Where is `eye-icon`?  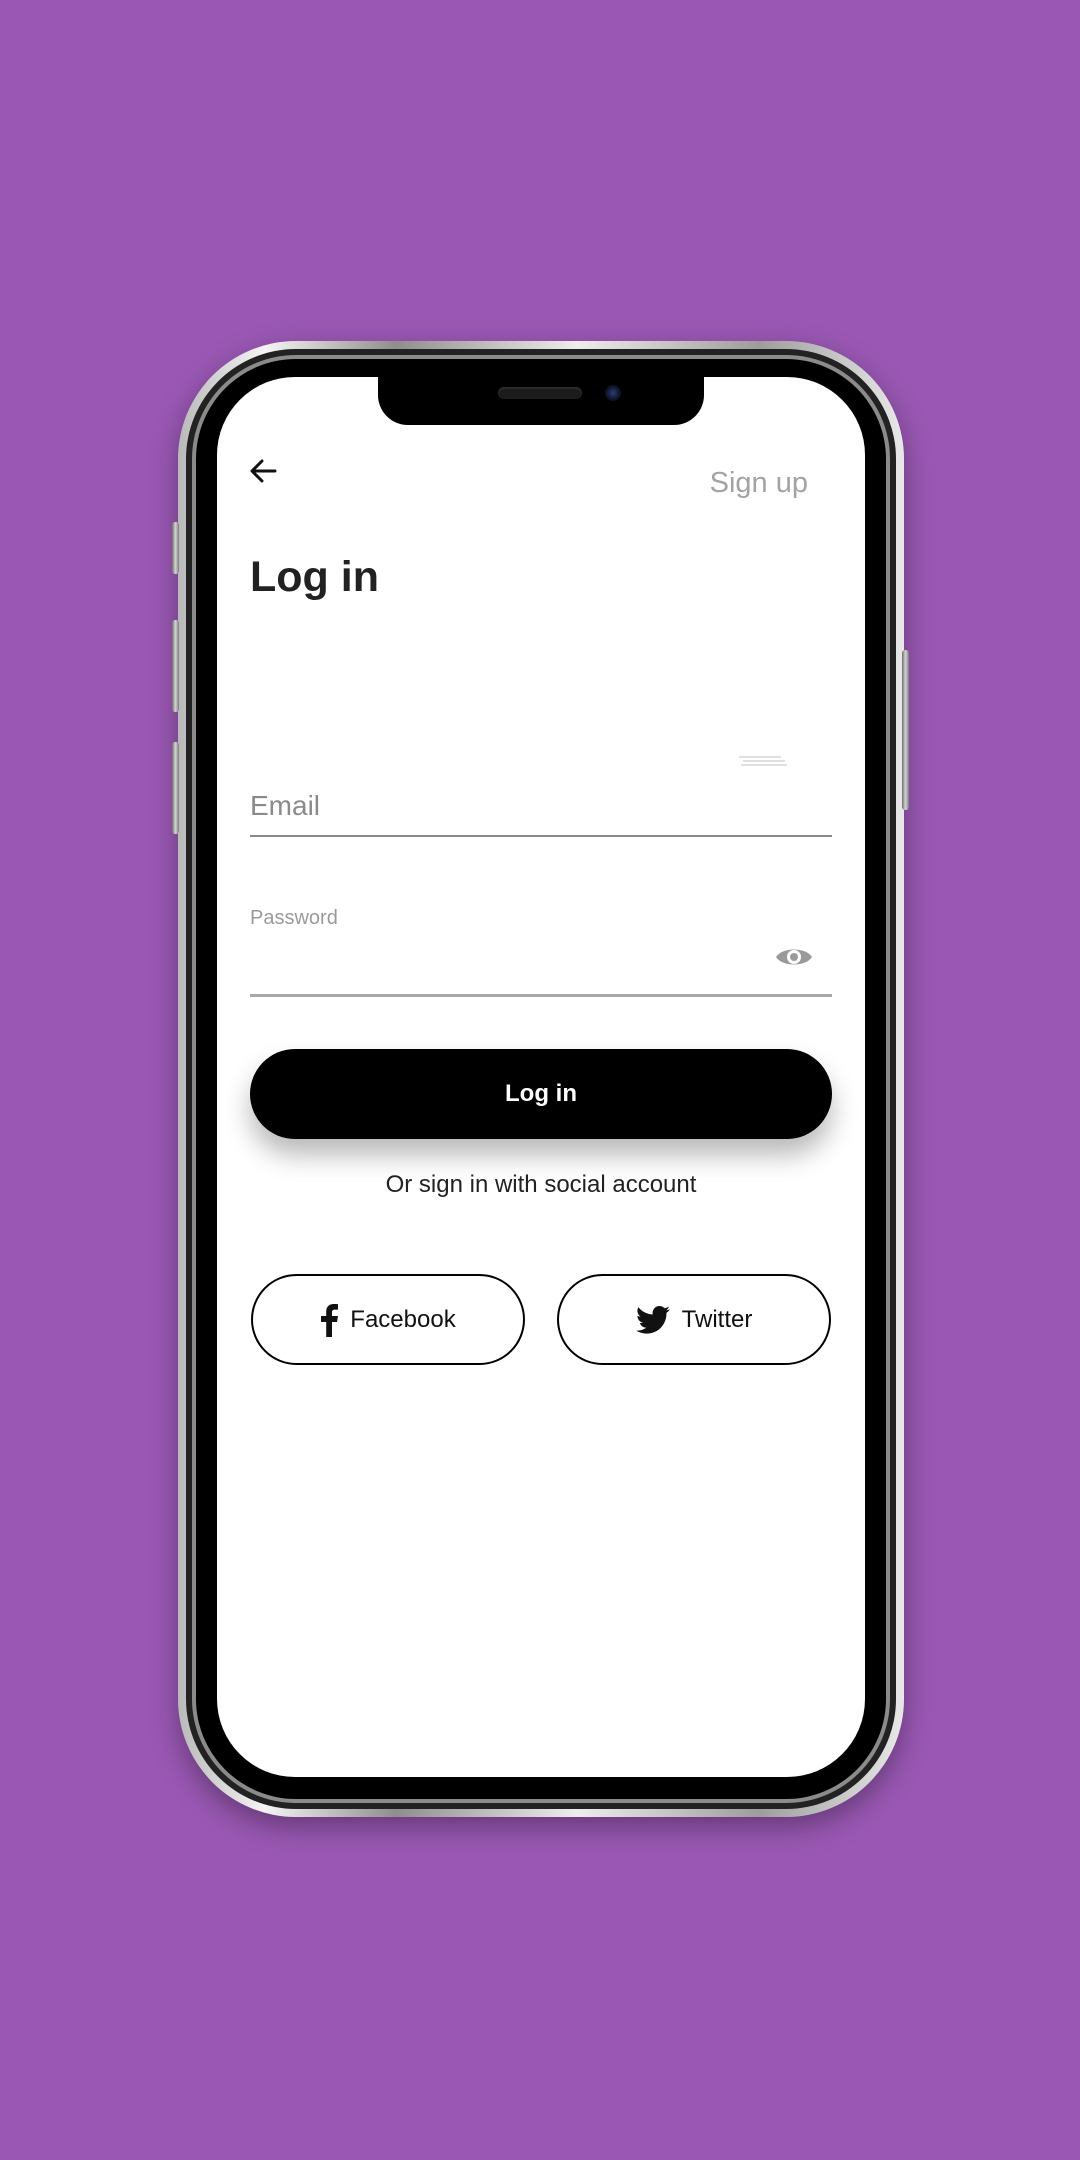
eye-icon is located at coordinates (794, 957).